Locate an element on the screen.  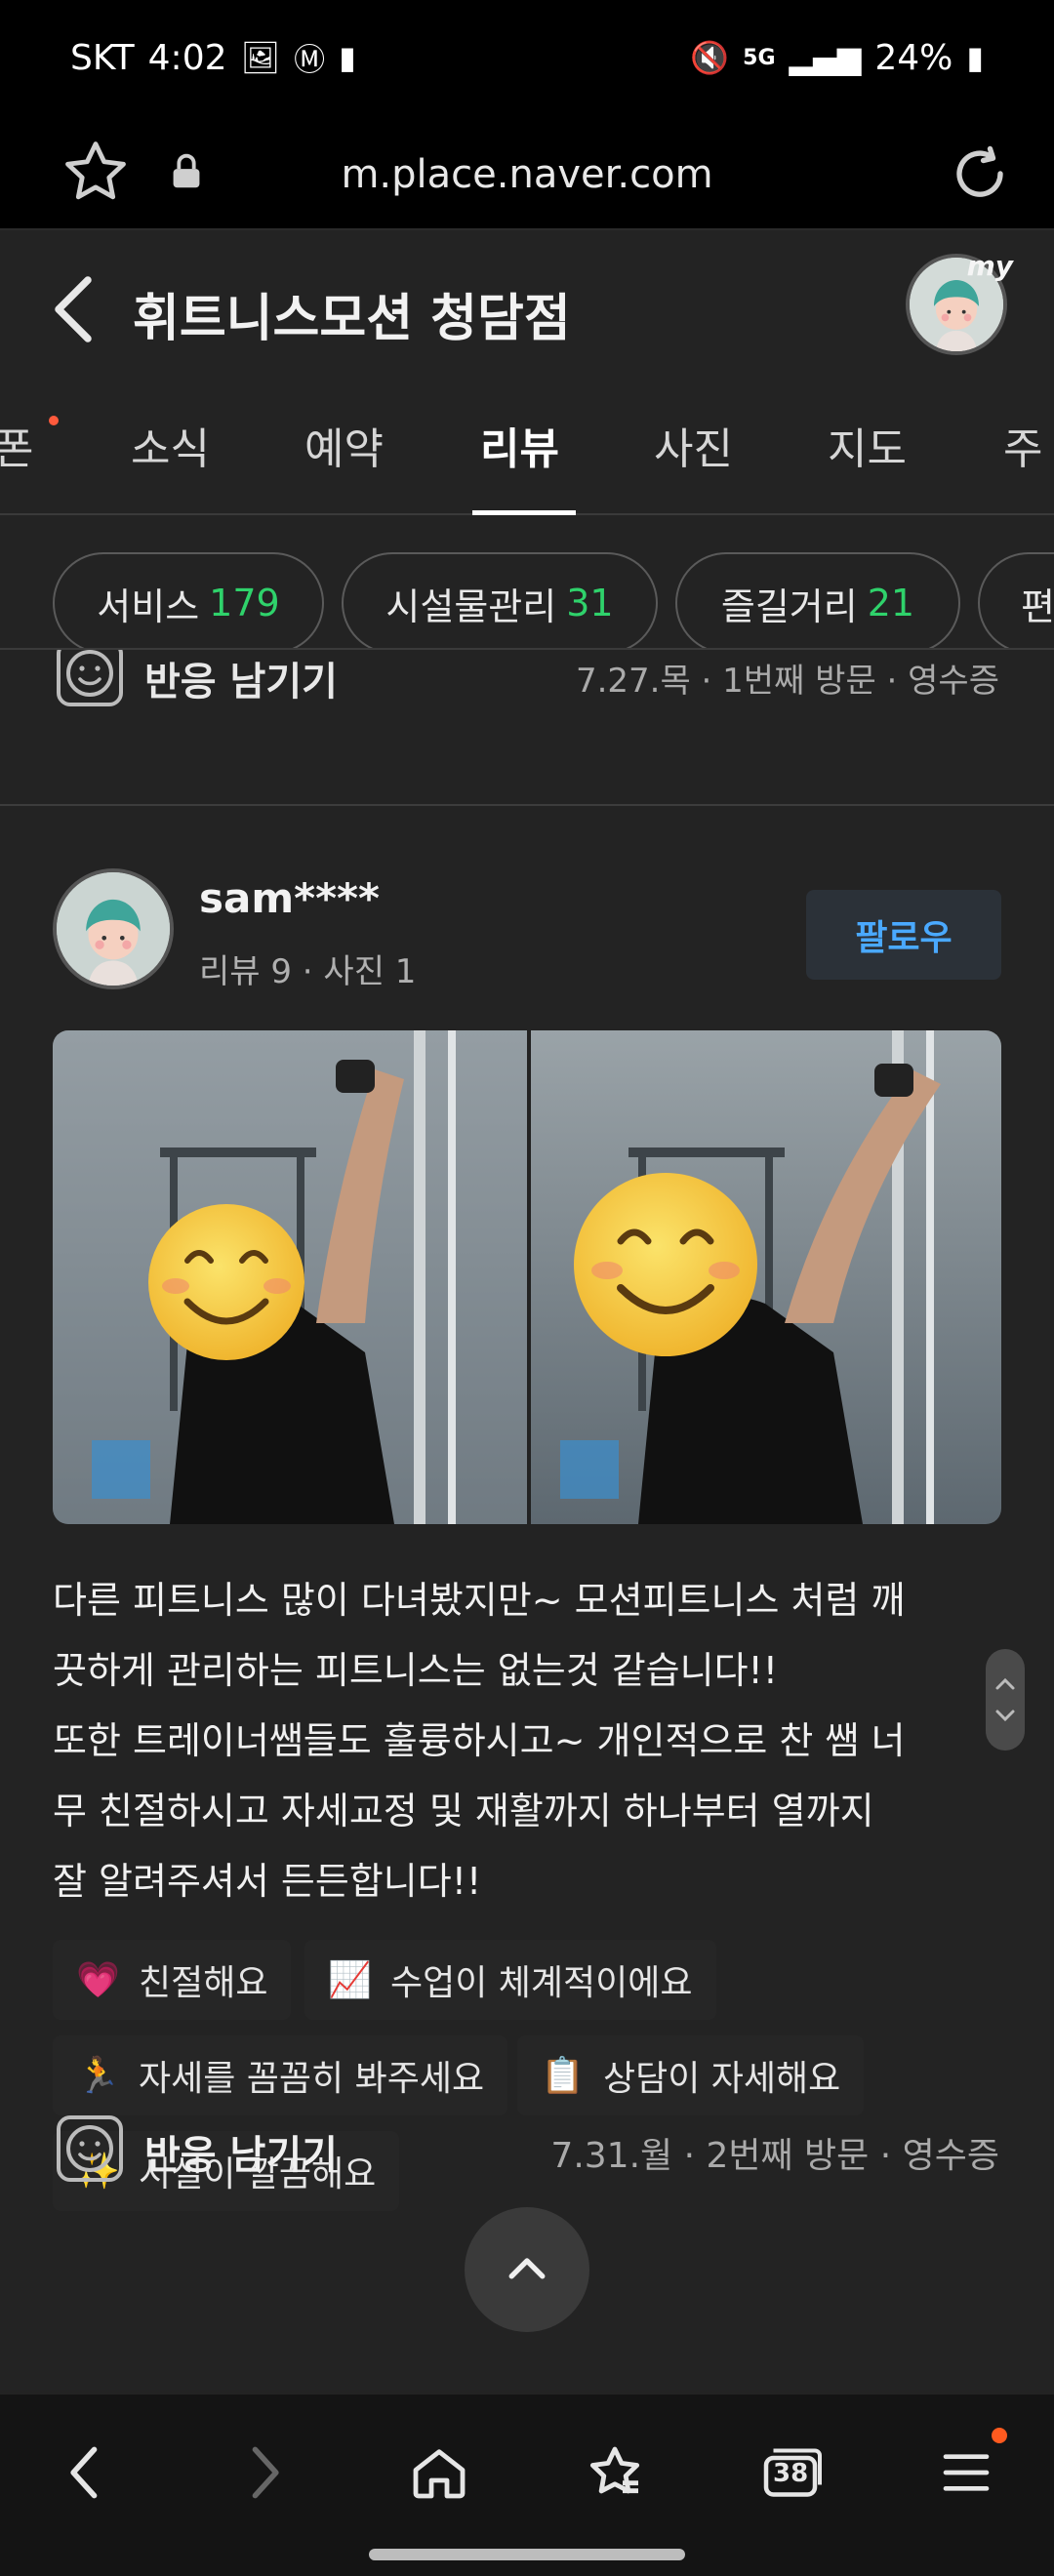
forward-arrow-icon is located at coordinates (265, 2472).